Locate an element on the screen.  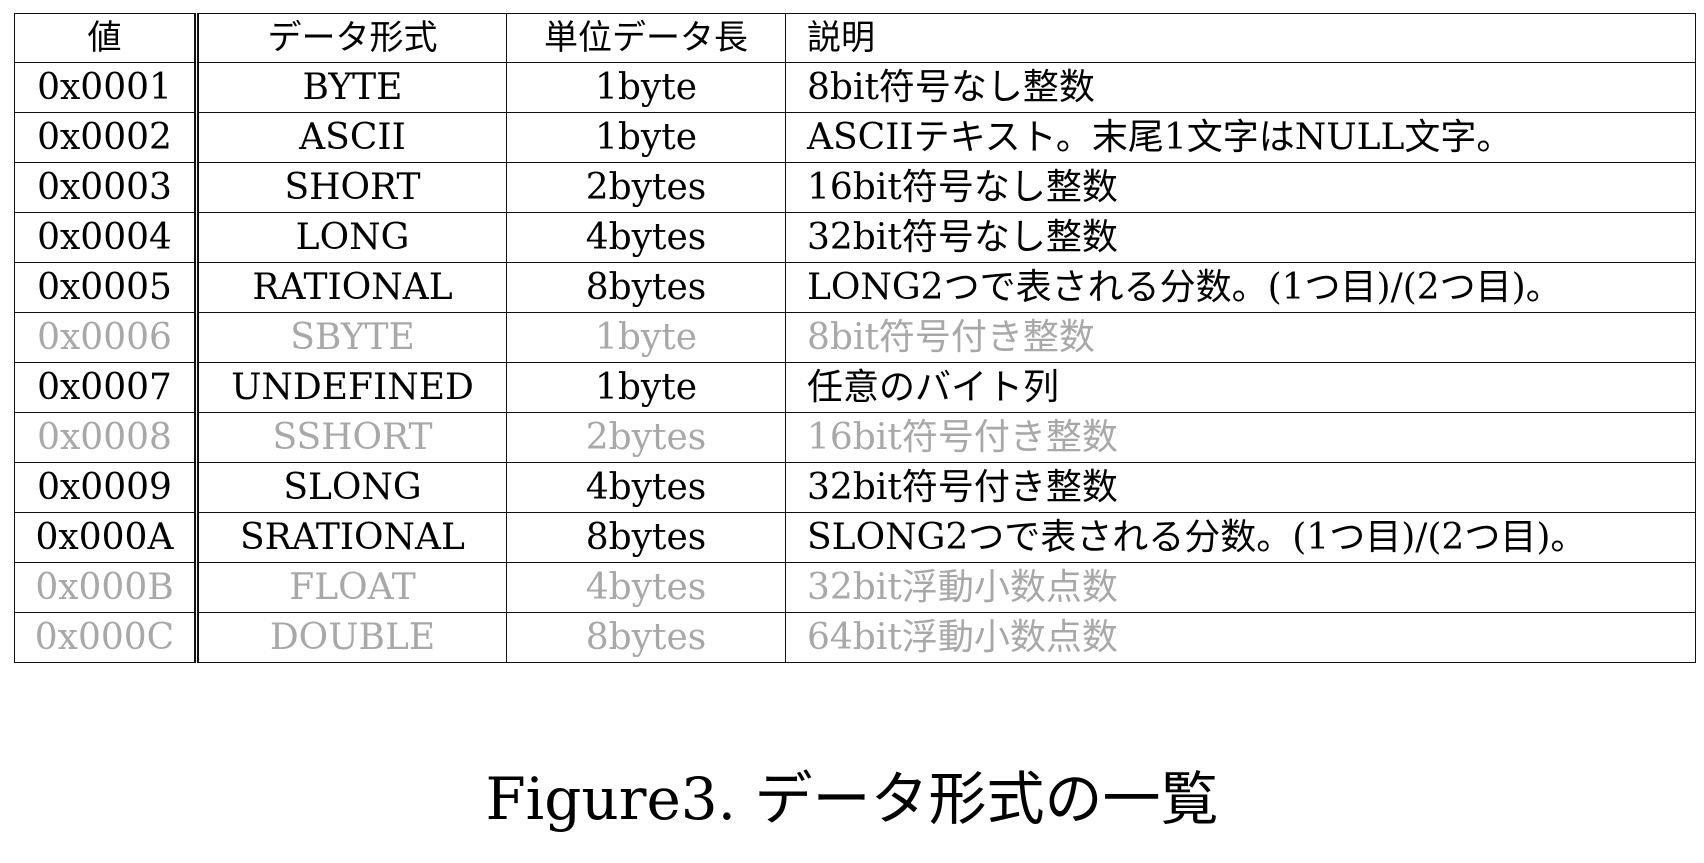
header-value: 値 is located at coordinates (106, 38).